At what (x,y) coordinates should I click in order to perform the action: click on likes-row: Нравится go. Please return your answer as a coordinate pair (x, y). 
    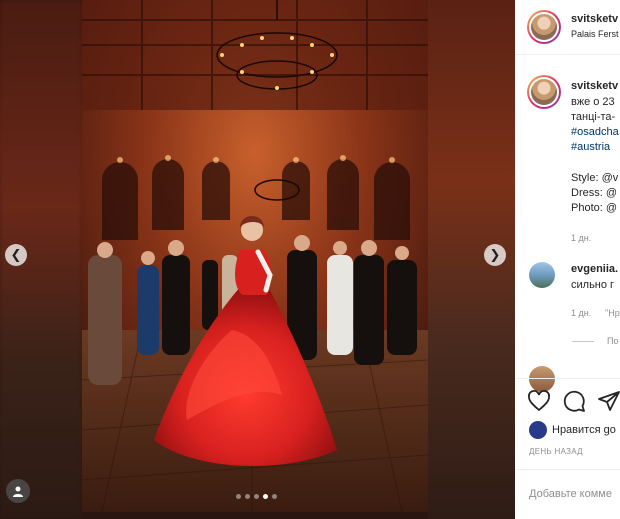
    Looking at the image, I should click on (572, 430).